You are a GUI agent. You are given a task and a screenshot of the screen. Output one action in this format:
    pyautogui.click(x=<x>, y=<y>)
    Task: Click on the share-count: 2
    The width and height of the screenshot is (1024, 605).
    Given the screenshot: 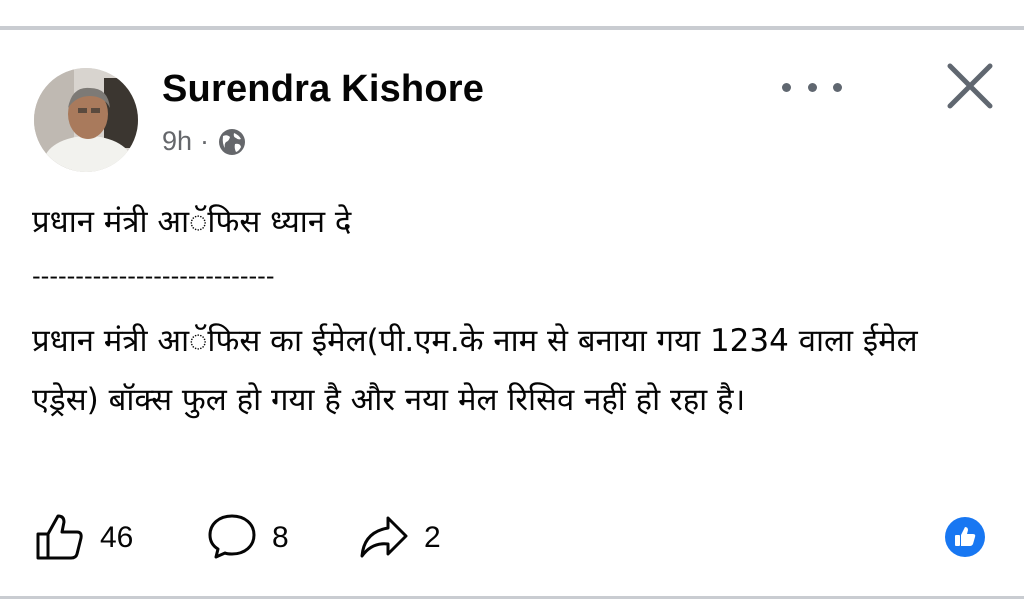 What is the action you would take?
    pyautogui.click(x=432, y=537)
    